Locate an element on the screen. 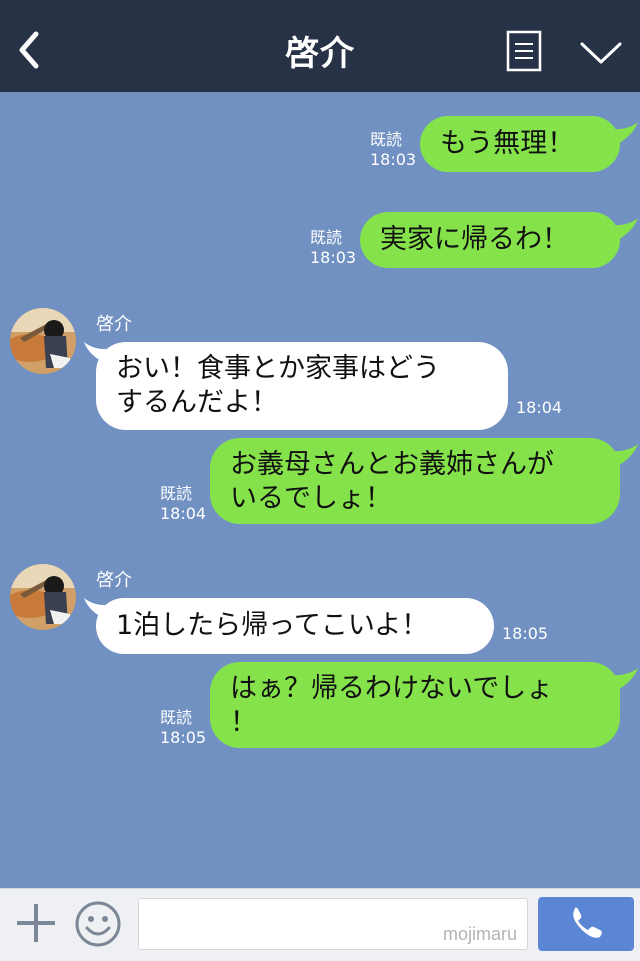 The height and width of the screenshot is (961, 640). phone-icon is located at coordinates (587, 922).